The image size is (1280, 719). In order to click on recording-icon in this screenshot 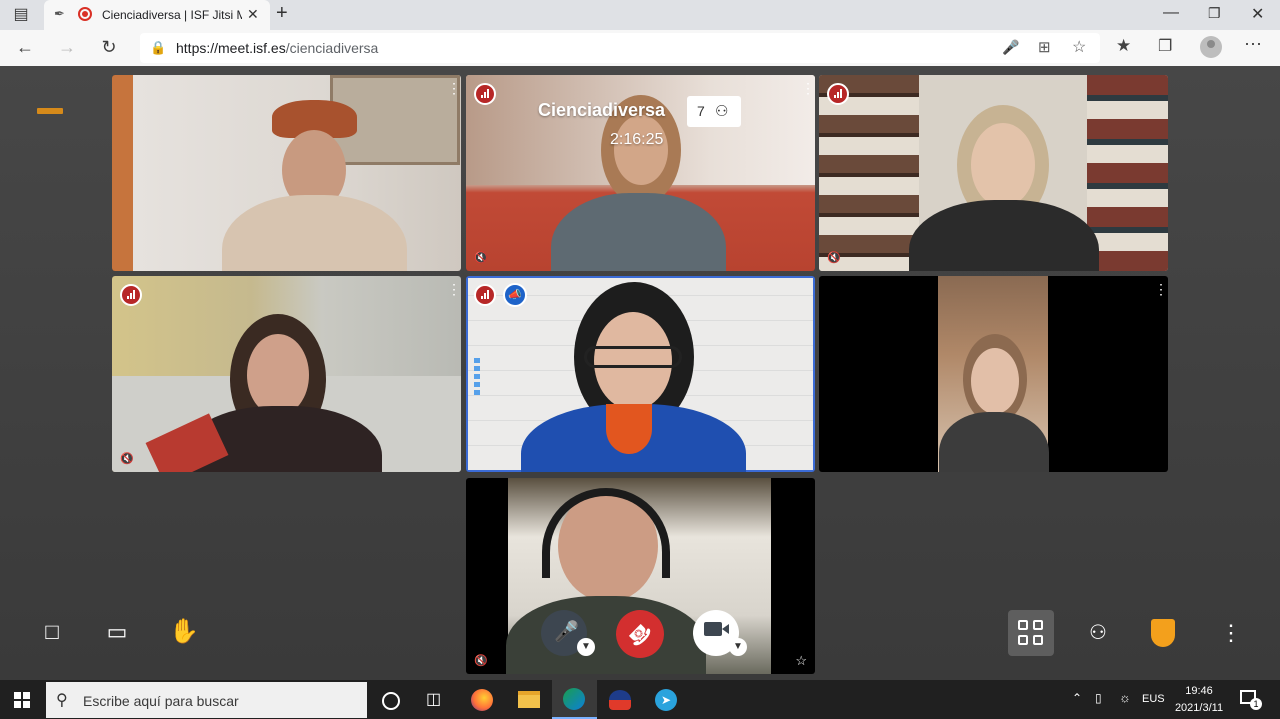, I will do `click(85, 14)`.